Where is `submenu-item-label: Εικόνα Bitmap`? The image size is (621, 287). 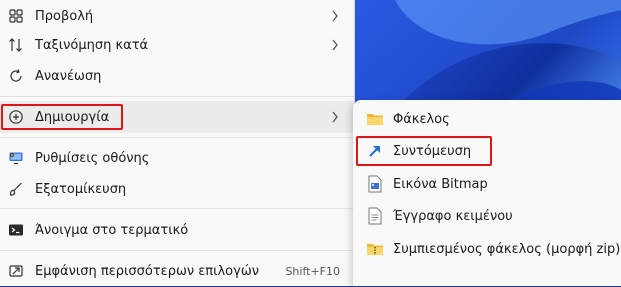 submenu-item-label: Εικόνα Bitmap is located at coordinates (440, 184).